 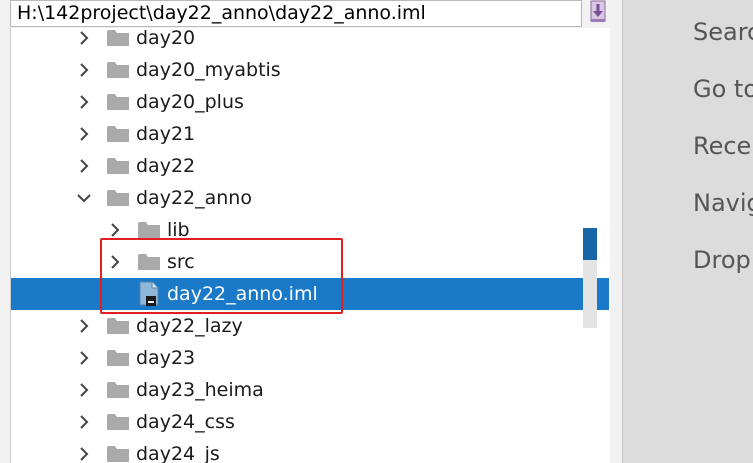 What do you see at coordinates (310, 326) in the screenshot?
I see `tree-folder-row: day22_lazy` at bounding box center [310, 326].